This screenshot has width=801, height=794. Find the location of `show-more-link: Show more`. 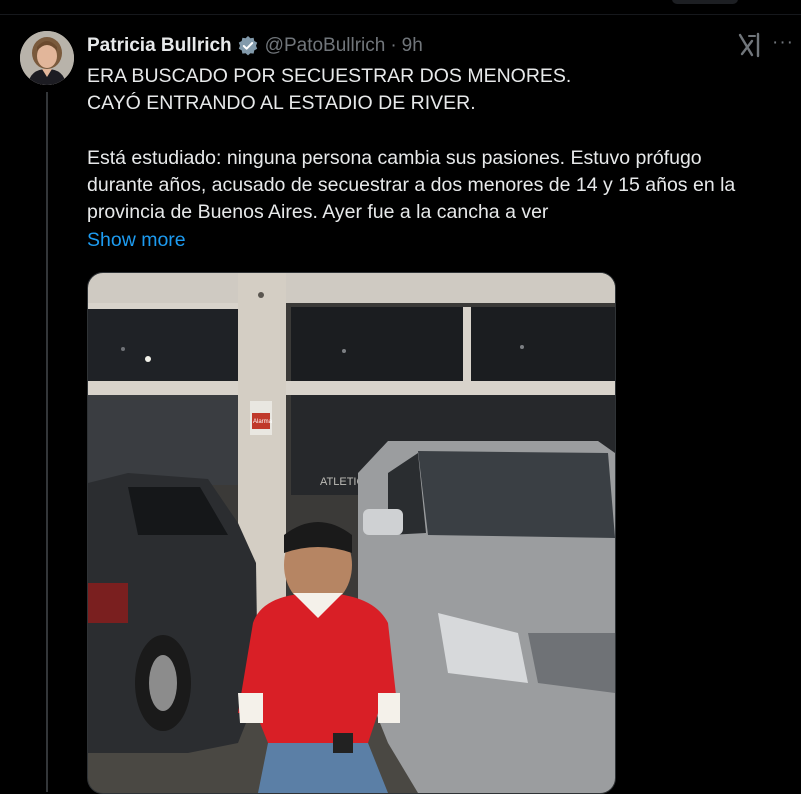

show-more-link: Show more is located at coordinates (136, 240).